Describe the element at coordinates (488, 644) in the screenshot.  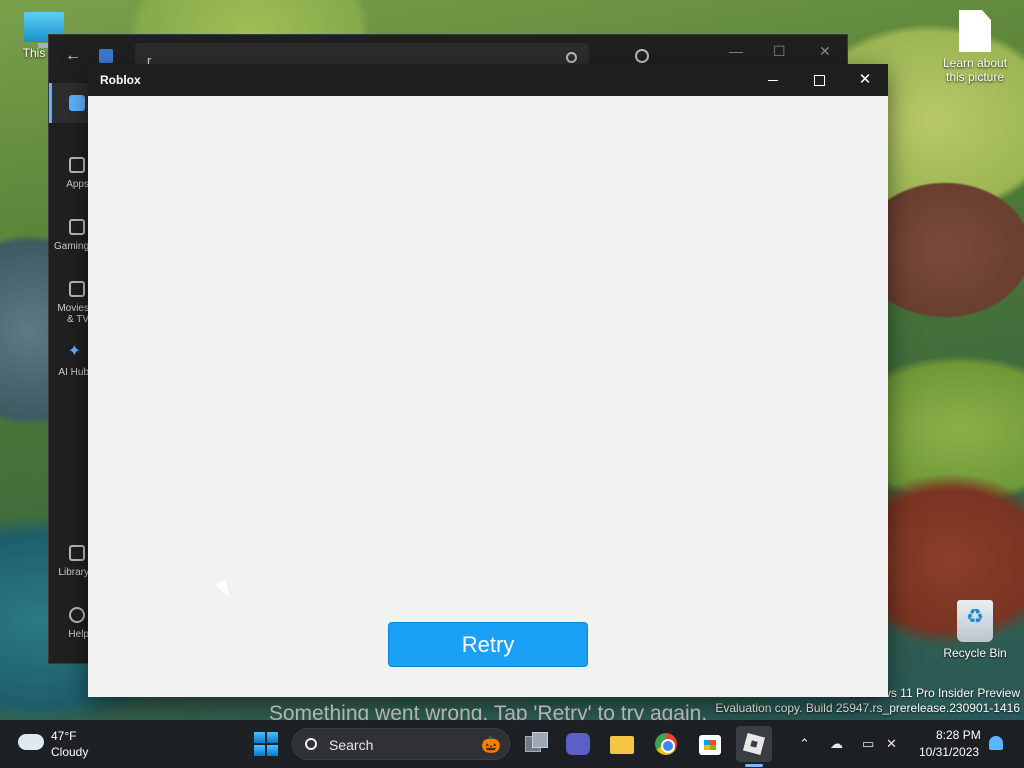
I see `retry-button: Retry` at that location.